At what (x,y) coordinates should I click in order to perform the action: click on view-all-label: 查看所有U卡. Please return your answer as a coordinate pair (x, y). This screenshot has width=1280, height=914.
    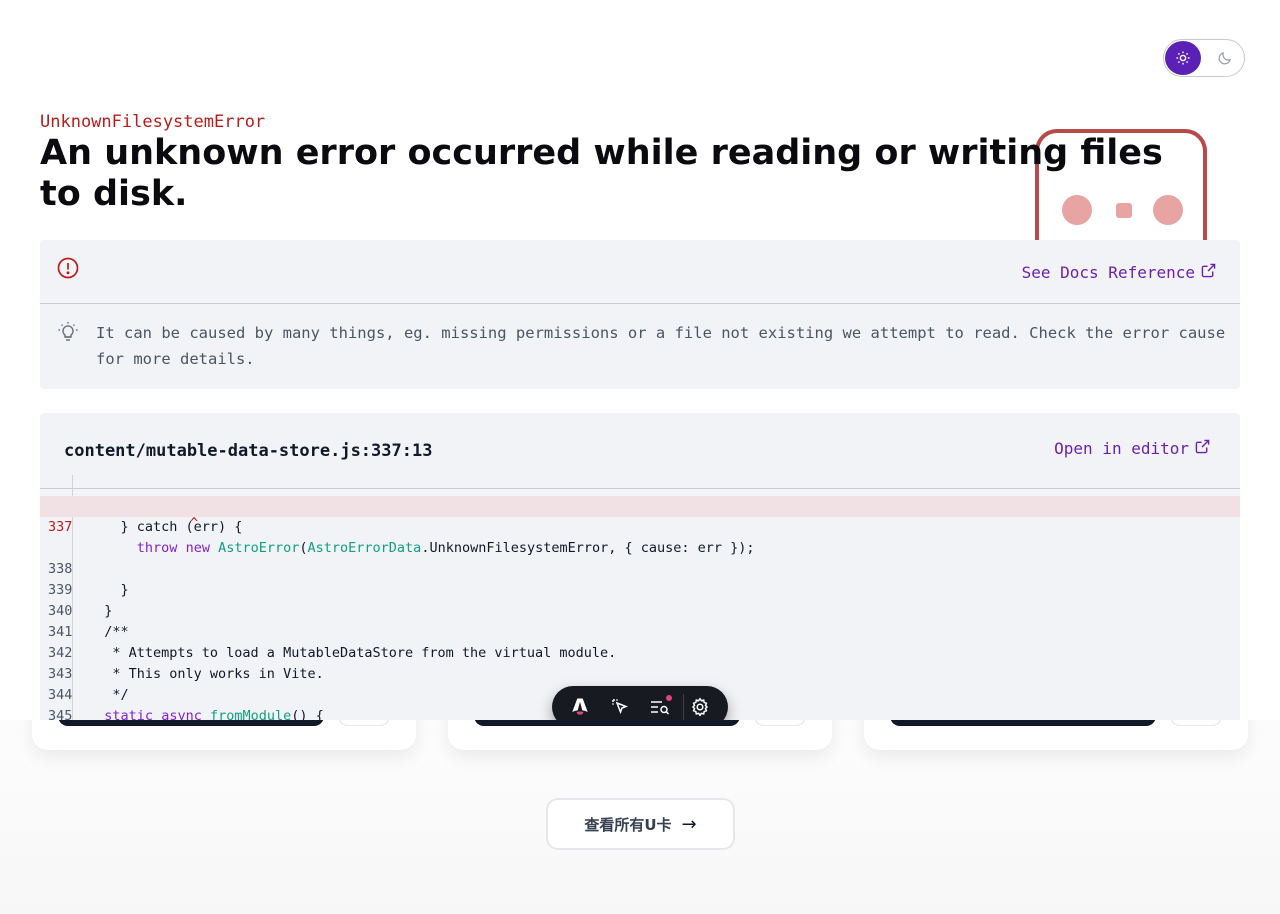
    Looking at the image, I should click on (628, 824).